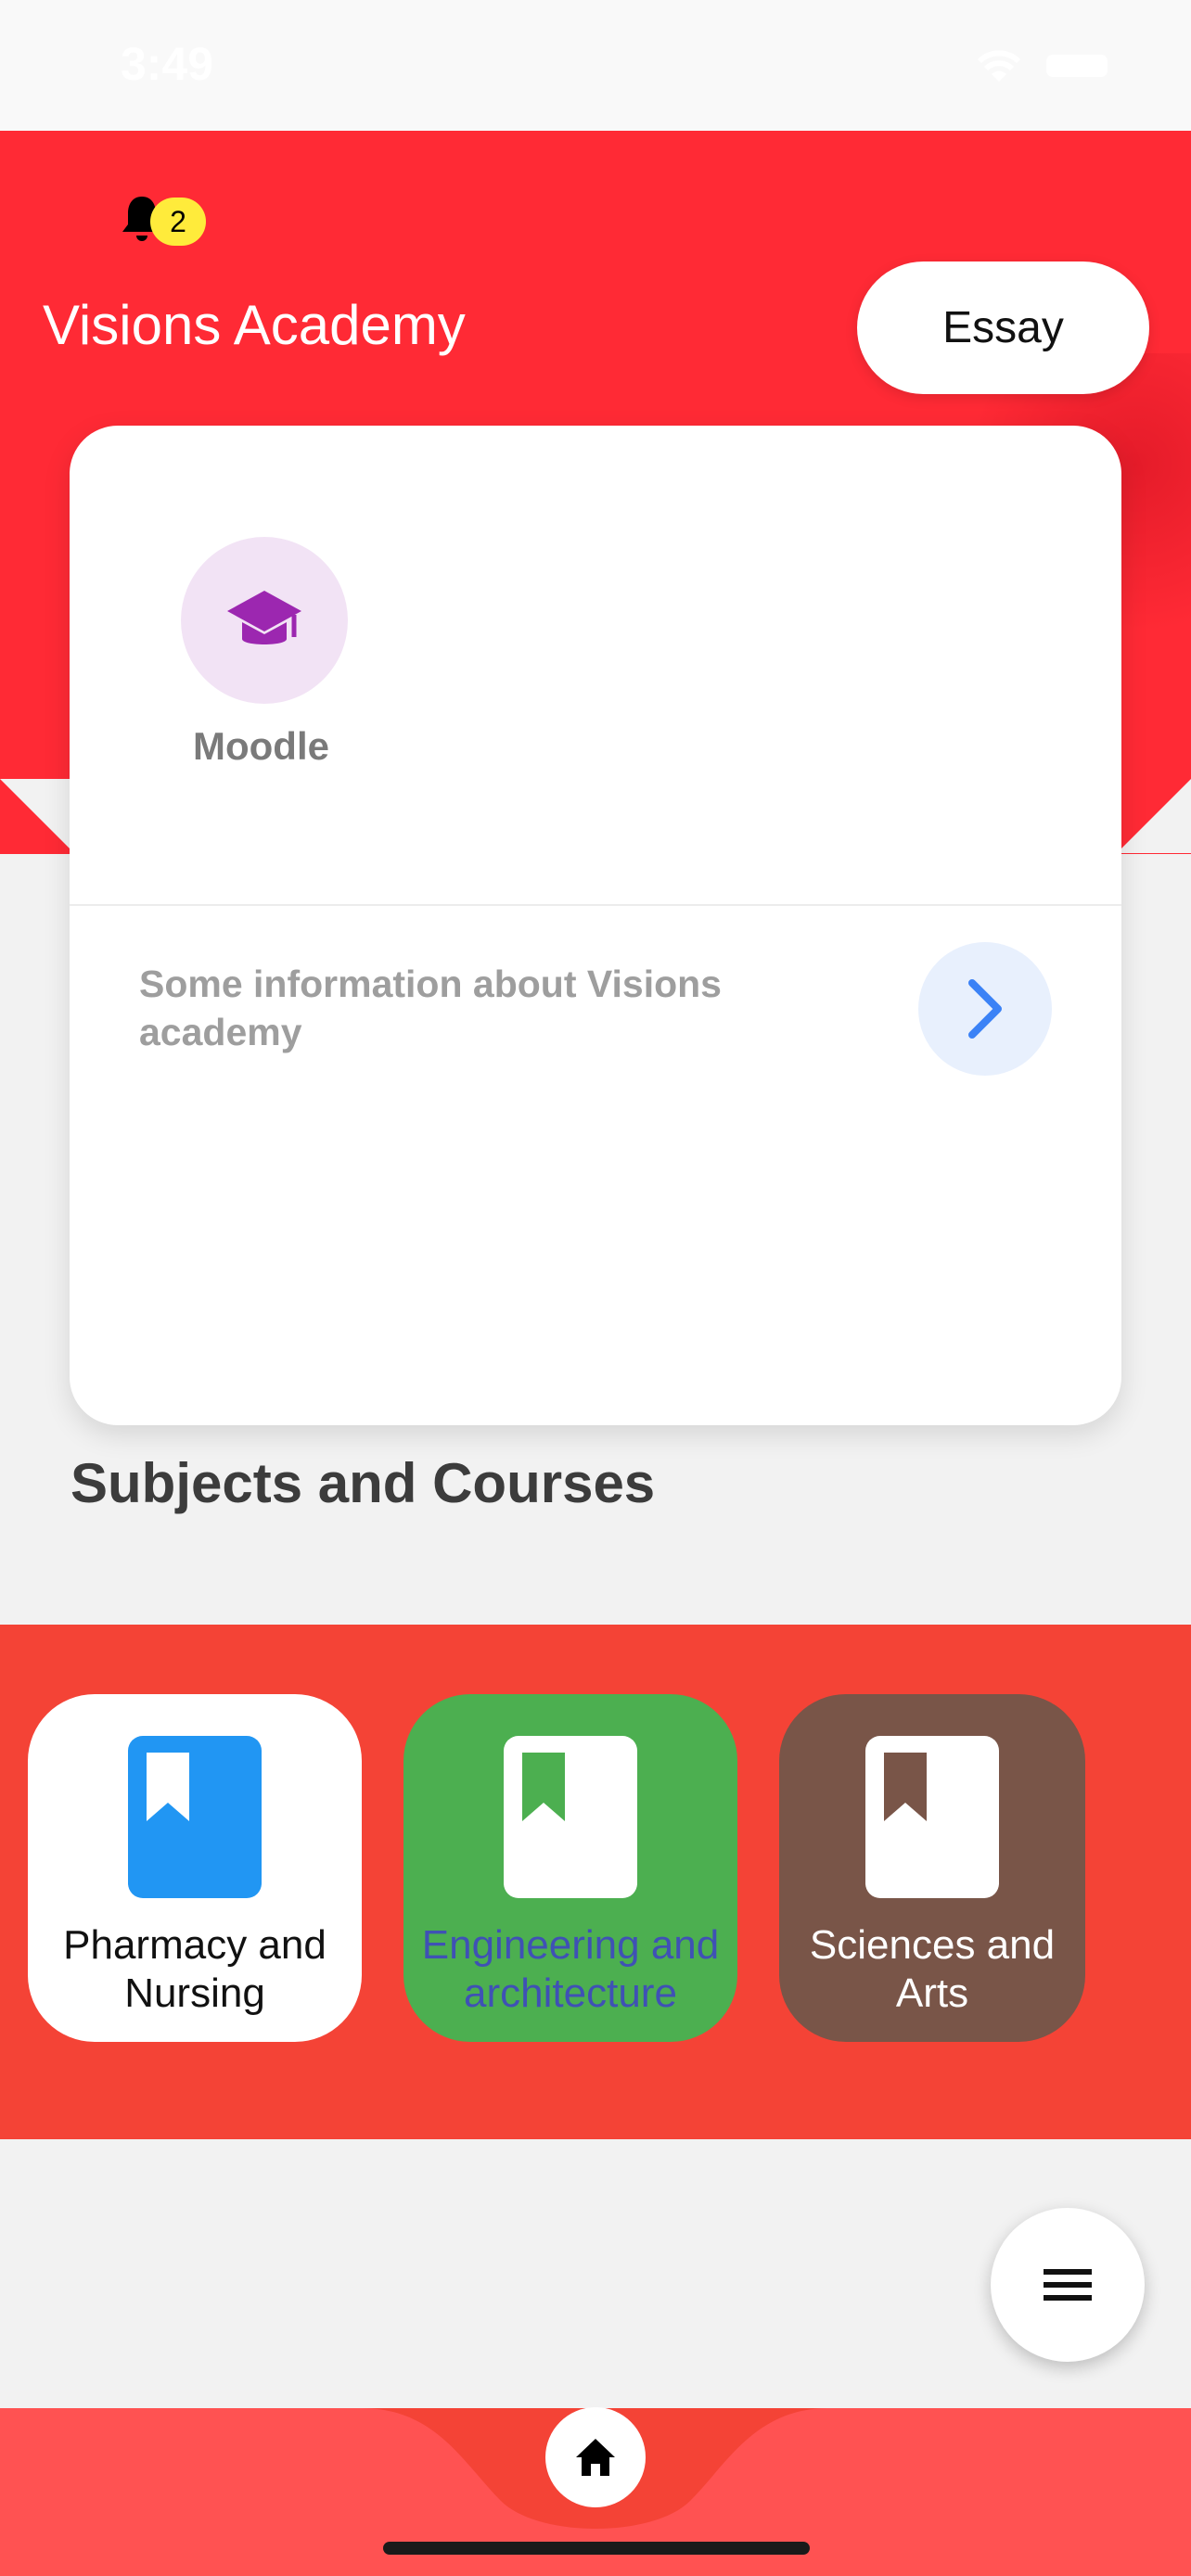 This screenshot has width=1191, height=2576. What do you see at coordinates (595, 905) in the screenshot?
I see `card-divider` at bounding box center [595, 905].